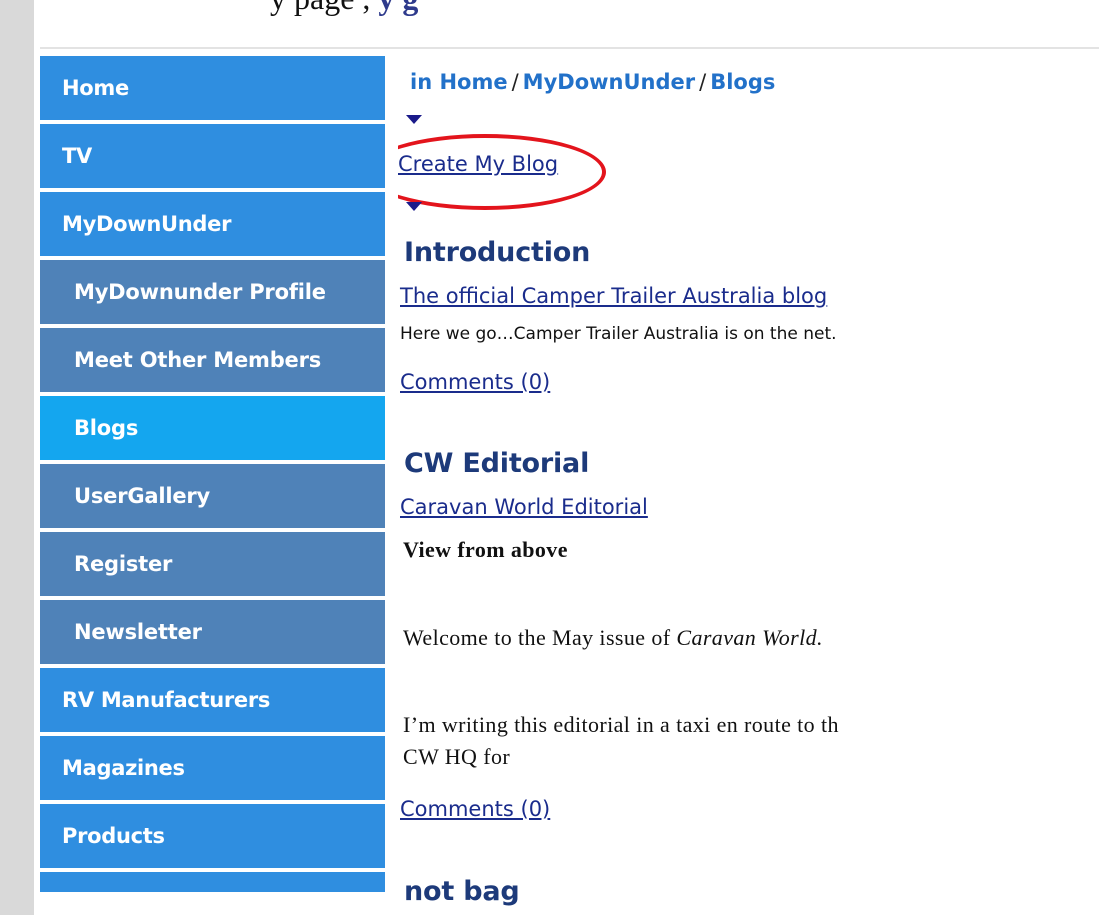 This screenshot has height=915, width=1099. What do you see at coordinates (398, 8) in the screenshot?
I see `top-link: y g` at bounding box center [398, 8].